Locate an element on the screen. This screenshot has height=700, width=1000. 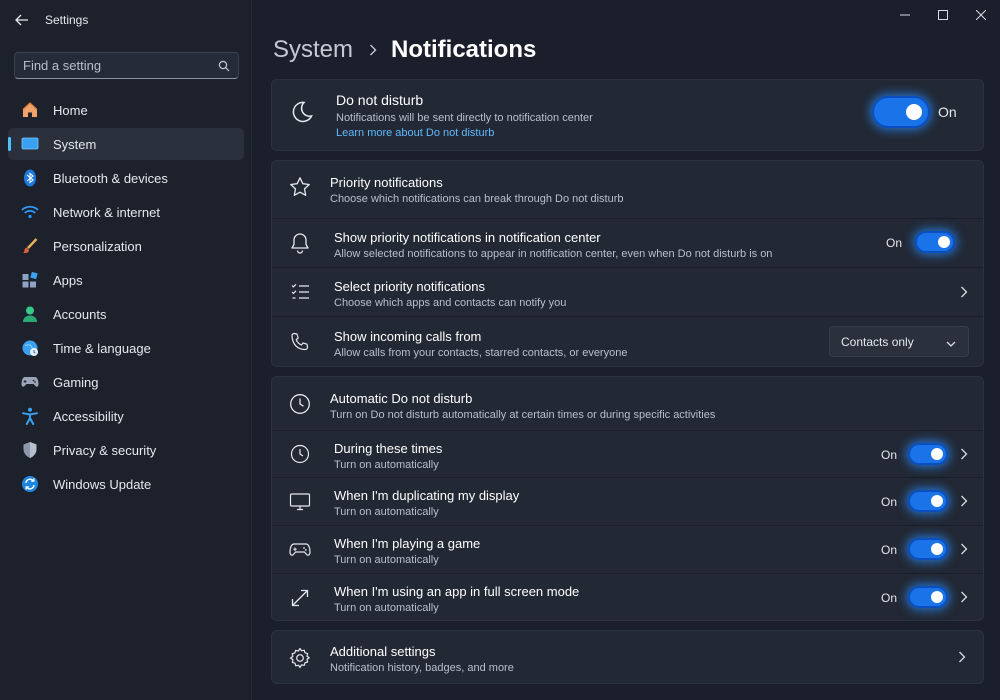
incoming-calls-dropdown: Contacts only is located at coordinates (899, 341).